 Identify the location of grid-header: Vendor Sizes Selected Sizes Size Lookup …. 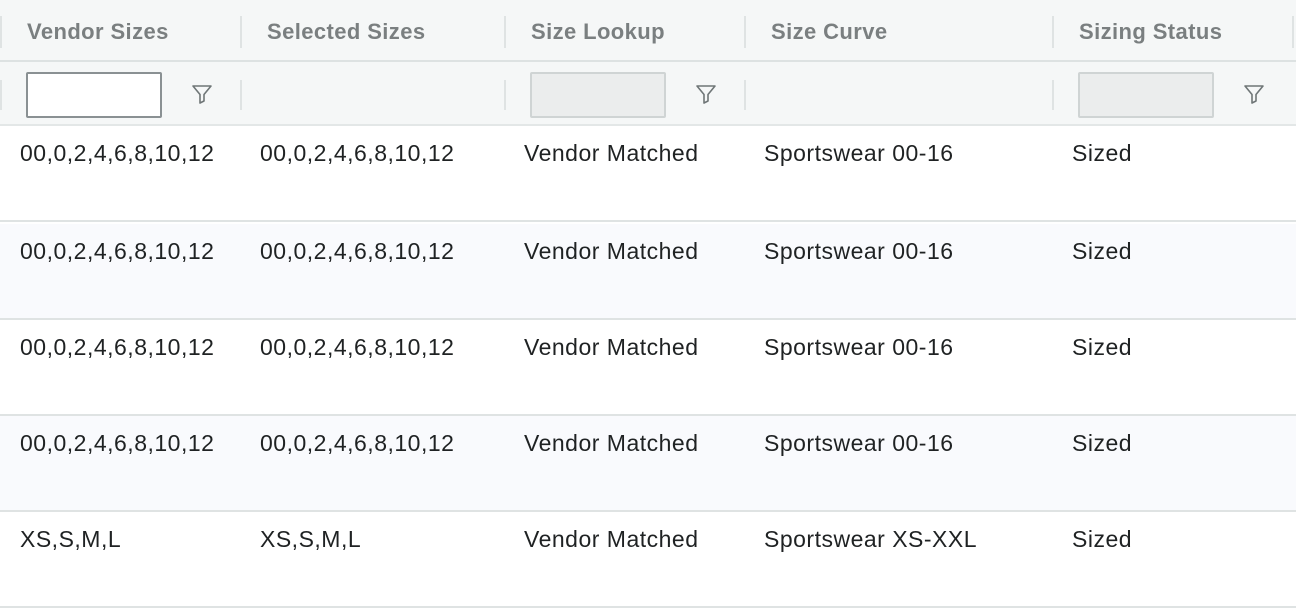
(648, 31).